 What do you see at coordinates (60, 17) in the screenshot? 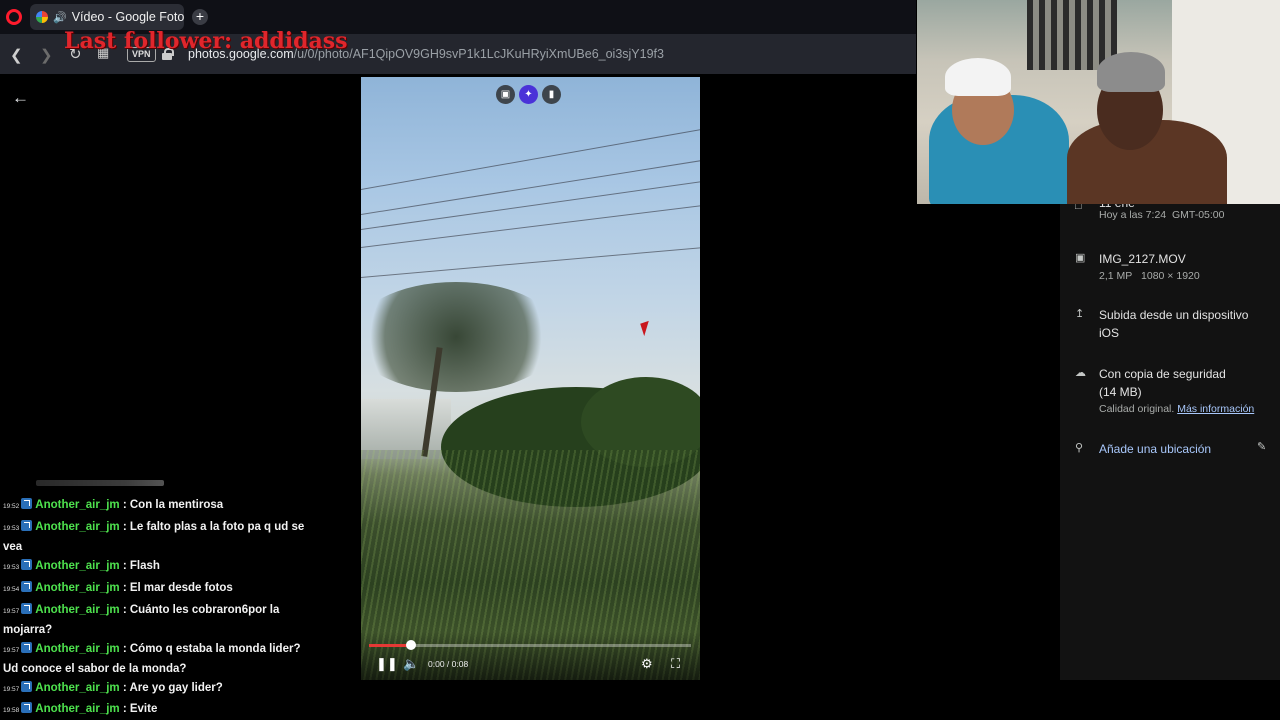
I see `audio-playing-icon: 🔊` at bounding box center [60, 17].